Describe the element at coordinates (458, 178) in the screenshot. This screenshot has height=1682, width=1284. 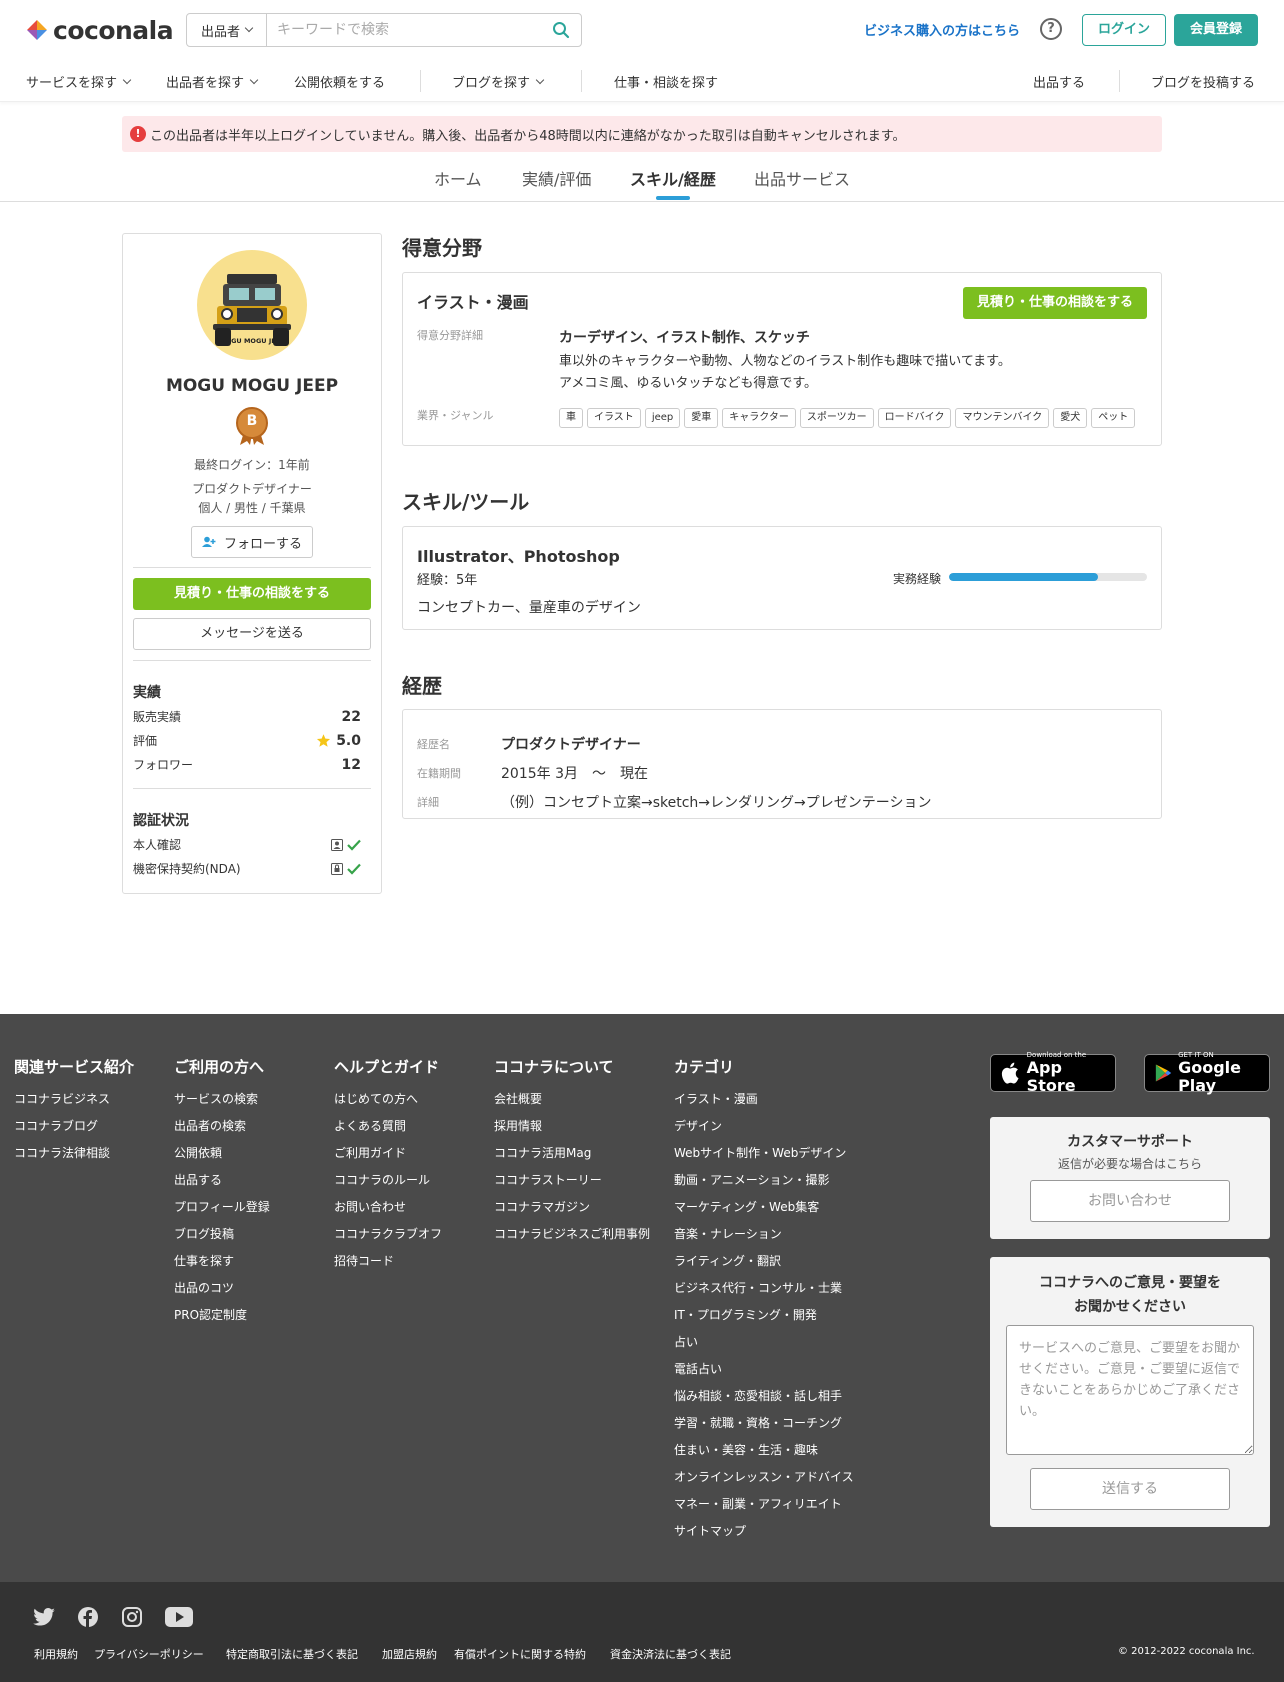
I see `tab-home: ホーム` at that location.